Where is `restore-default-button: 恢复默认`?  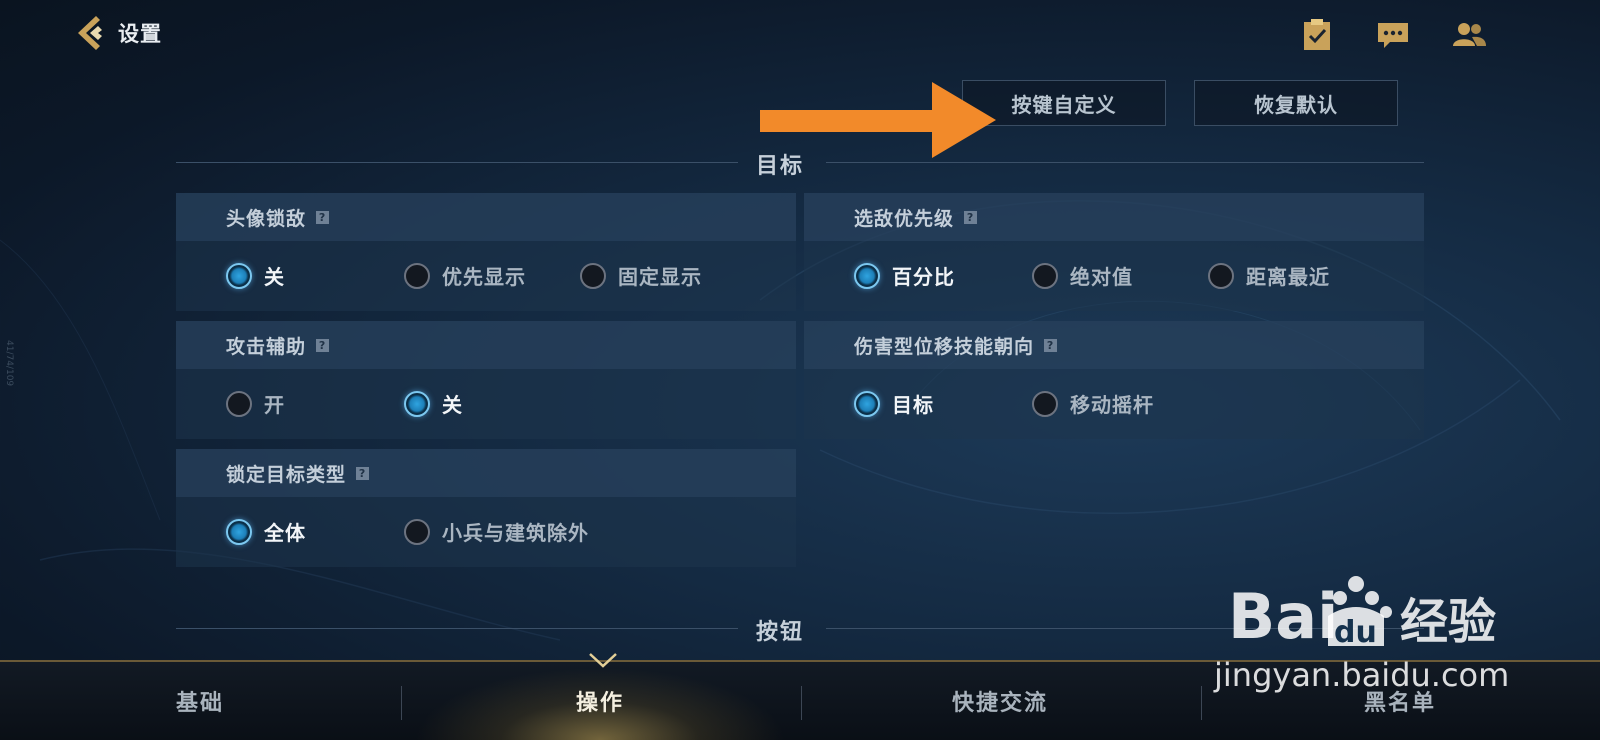
restore-default-button: 恢复默认 is located at coordinates (1296, 103).